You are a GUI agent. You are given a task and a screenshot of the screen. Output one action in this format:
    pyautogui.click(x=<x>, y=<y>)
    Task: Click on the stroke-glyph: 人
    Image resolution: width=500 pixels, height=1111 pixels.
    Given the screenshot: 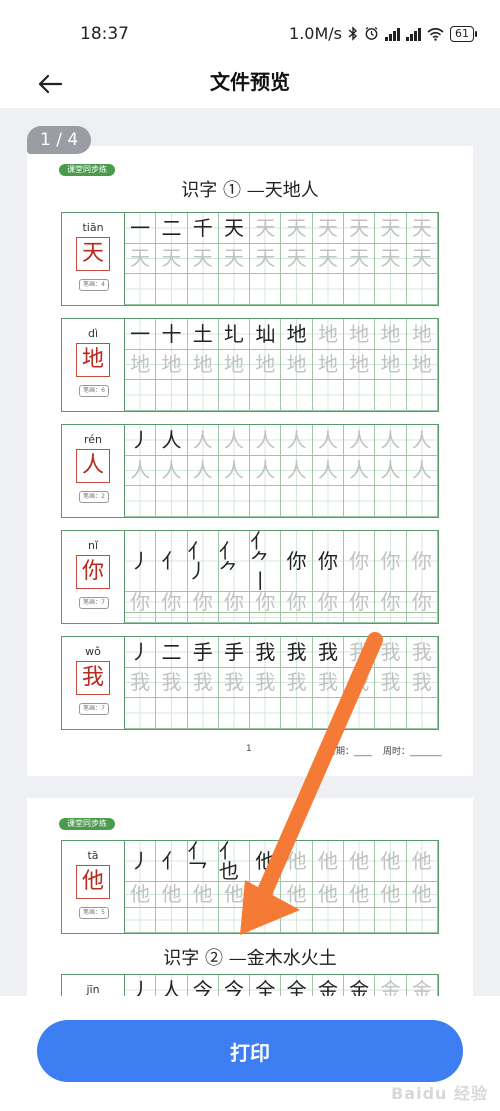 What is the action you would take?
    pyautogui.click(x=171, y=439)
    